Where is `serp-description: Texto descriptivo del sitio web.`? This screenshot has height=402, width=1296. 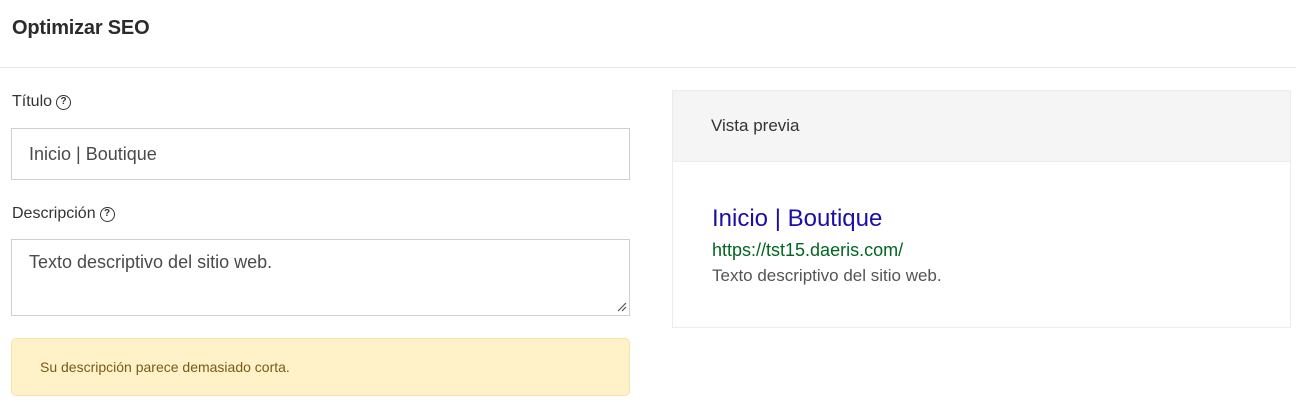 serp-description: Texto descriptivo del sitio web. is located at coordinates (827, 275).